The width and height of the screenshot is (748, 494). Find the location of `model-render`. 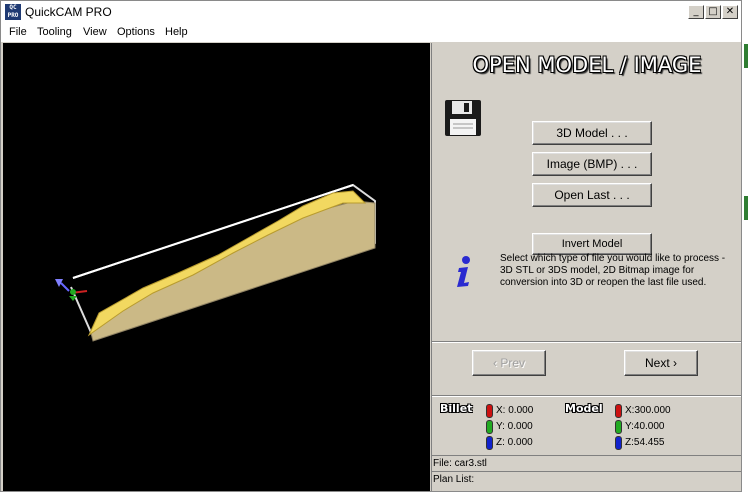

model-render is located at coordinates (215, 262).